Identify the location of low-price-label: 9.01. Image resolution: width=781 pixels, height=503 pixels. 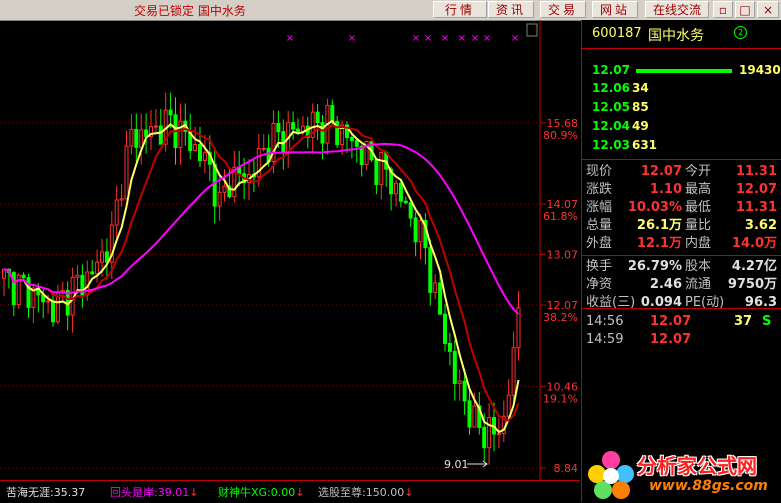
(456, 464).